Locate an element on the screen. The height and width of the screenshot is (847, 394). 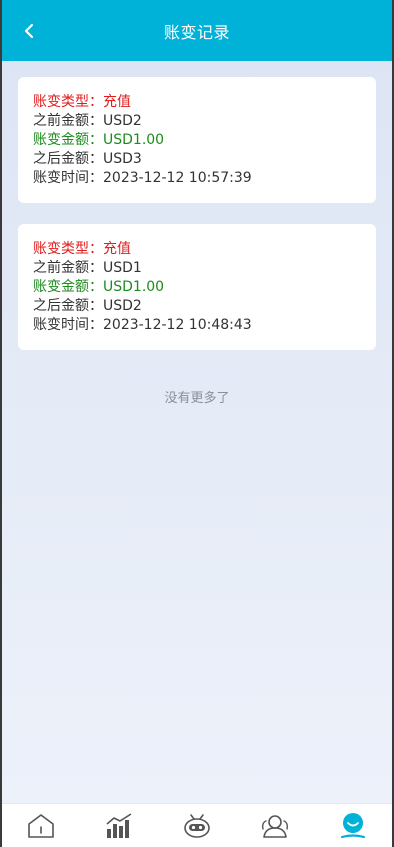
tab-robot is located at coordinates (197, 826).